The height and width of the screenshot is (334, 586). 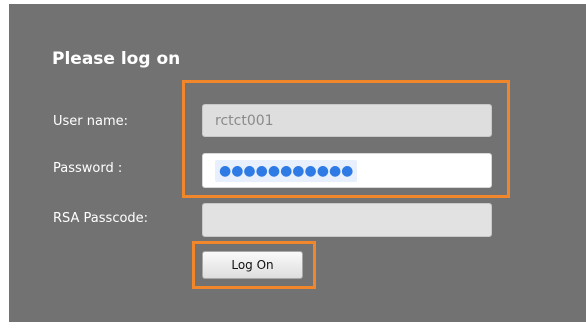 I want to click on password-field: ●●●●●●●●●●●, so click(x=347, y=170).